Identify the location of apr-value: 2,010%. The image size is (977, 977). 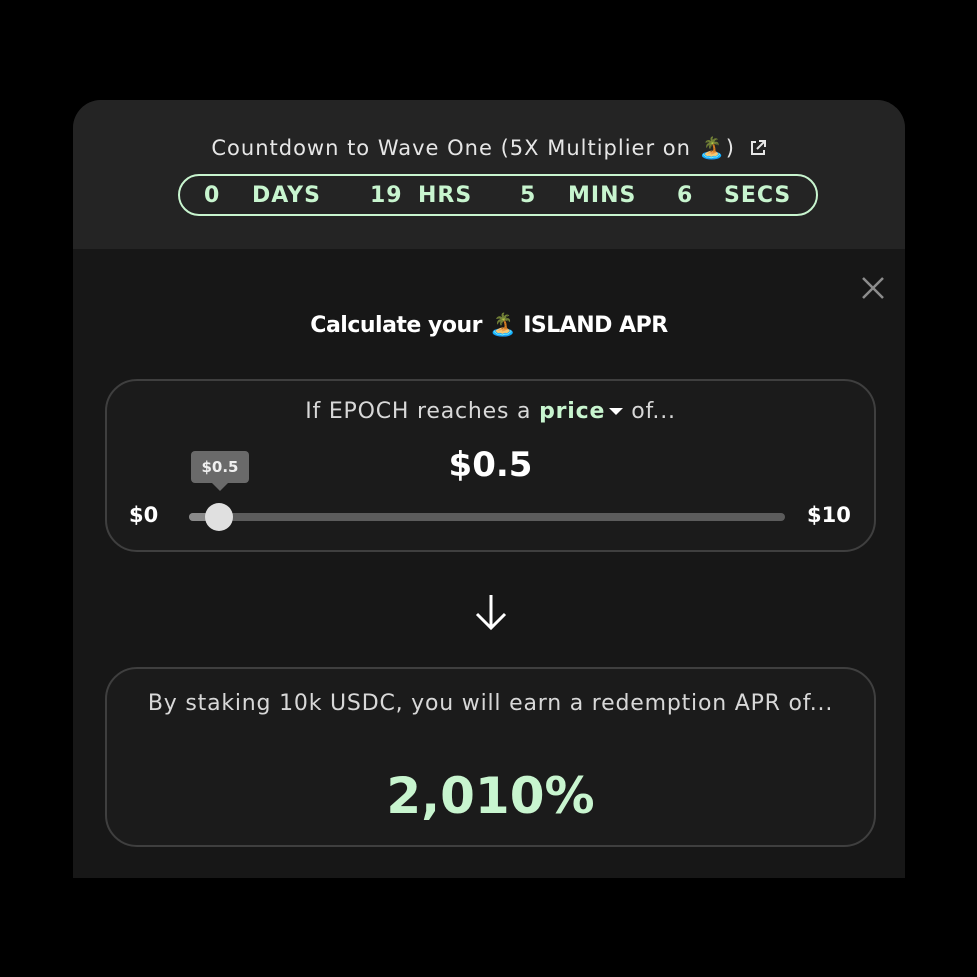
(490, 796).